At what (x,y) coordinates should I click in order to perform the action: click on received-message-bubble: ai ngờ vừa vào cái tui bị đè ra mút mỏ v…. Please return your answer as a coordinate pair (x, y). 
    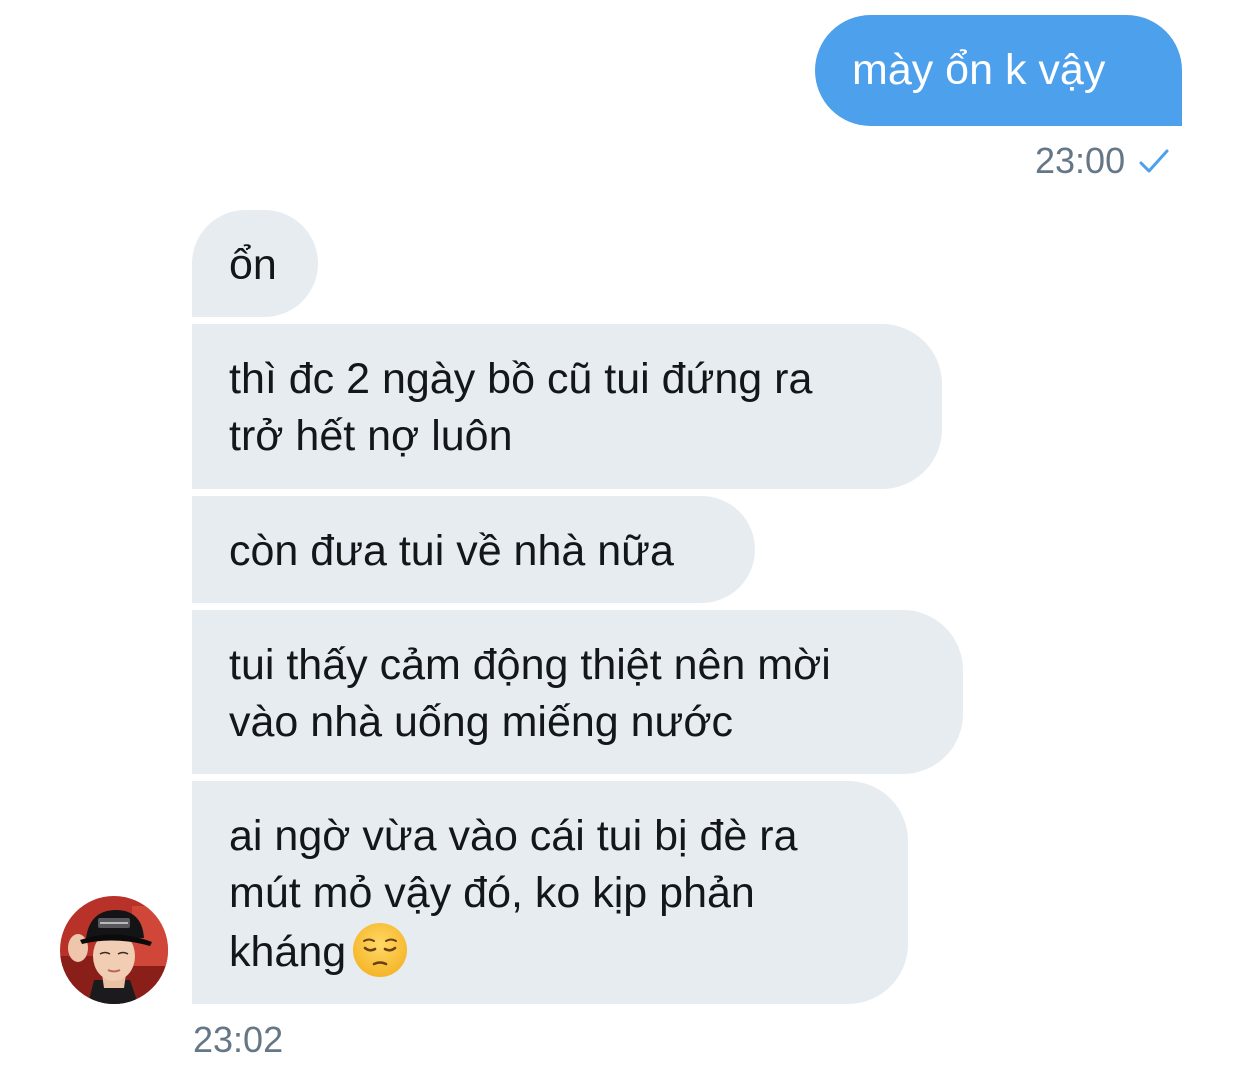
    Looking at the image, I should click on (550, 892).